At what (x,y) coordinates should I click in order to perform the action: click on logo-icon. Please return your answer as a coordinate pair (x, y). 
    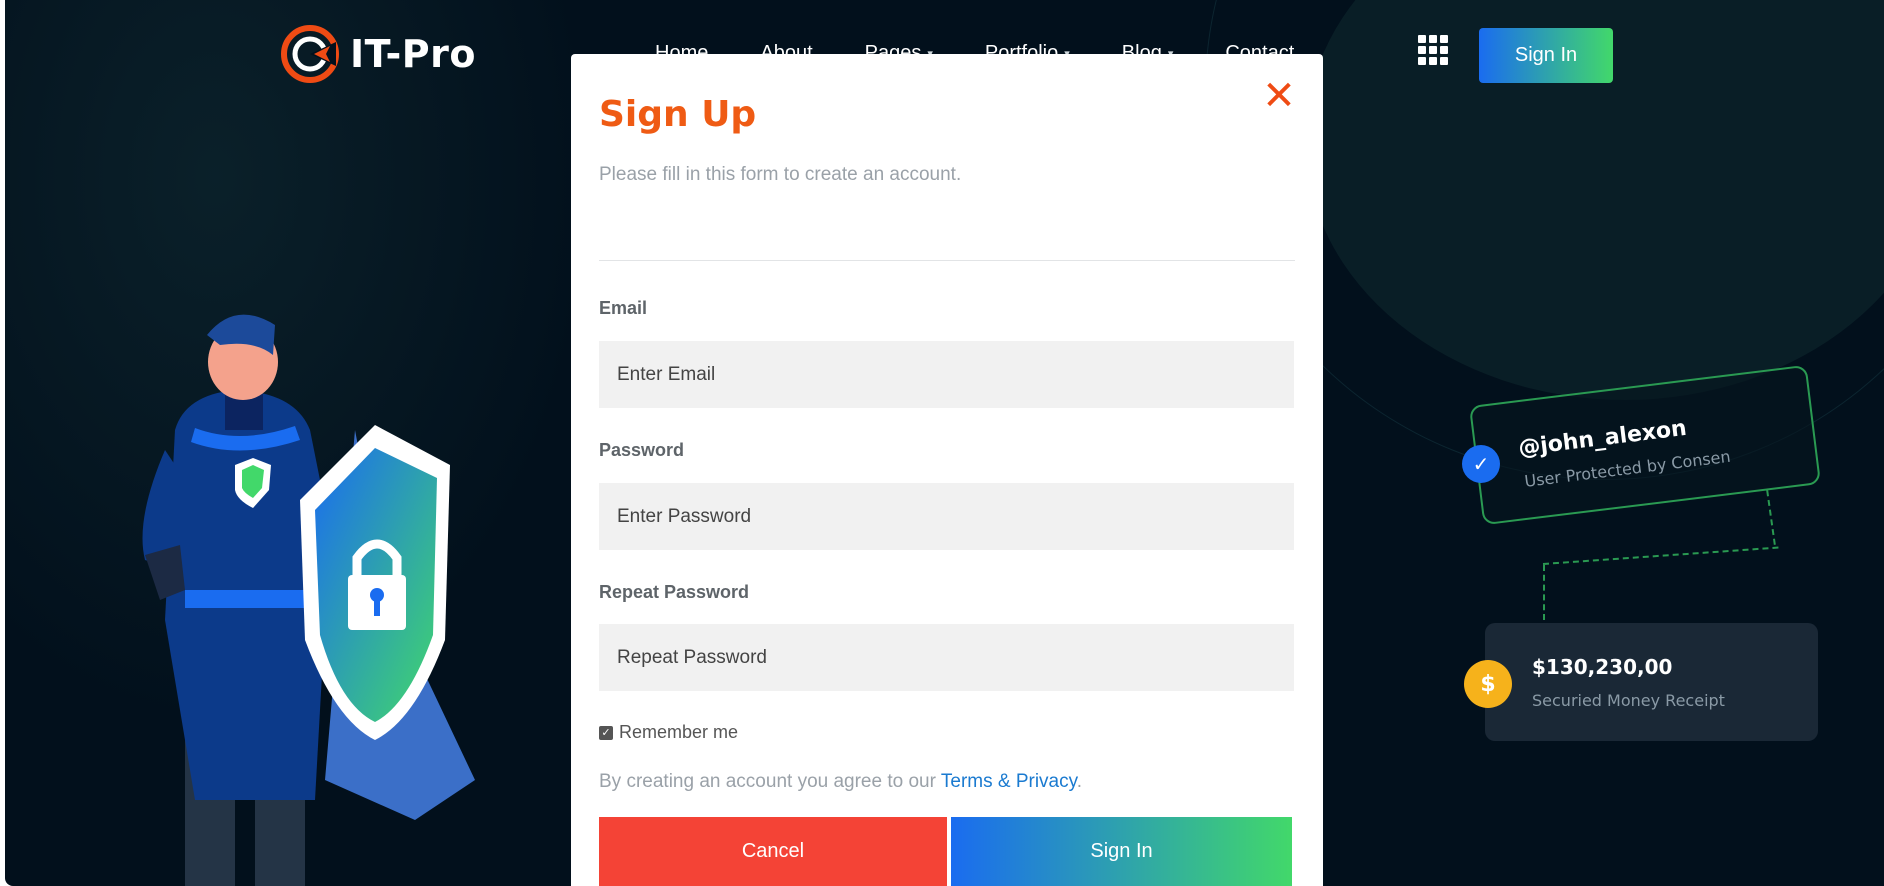
    Looking at the image, I should click on (310, 54).